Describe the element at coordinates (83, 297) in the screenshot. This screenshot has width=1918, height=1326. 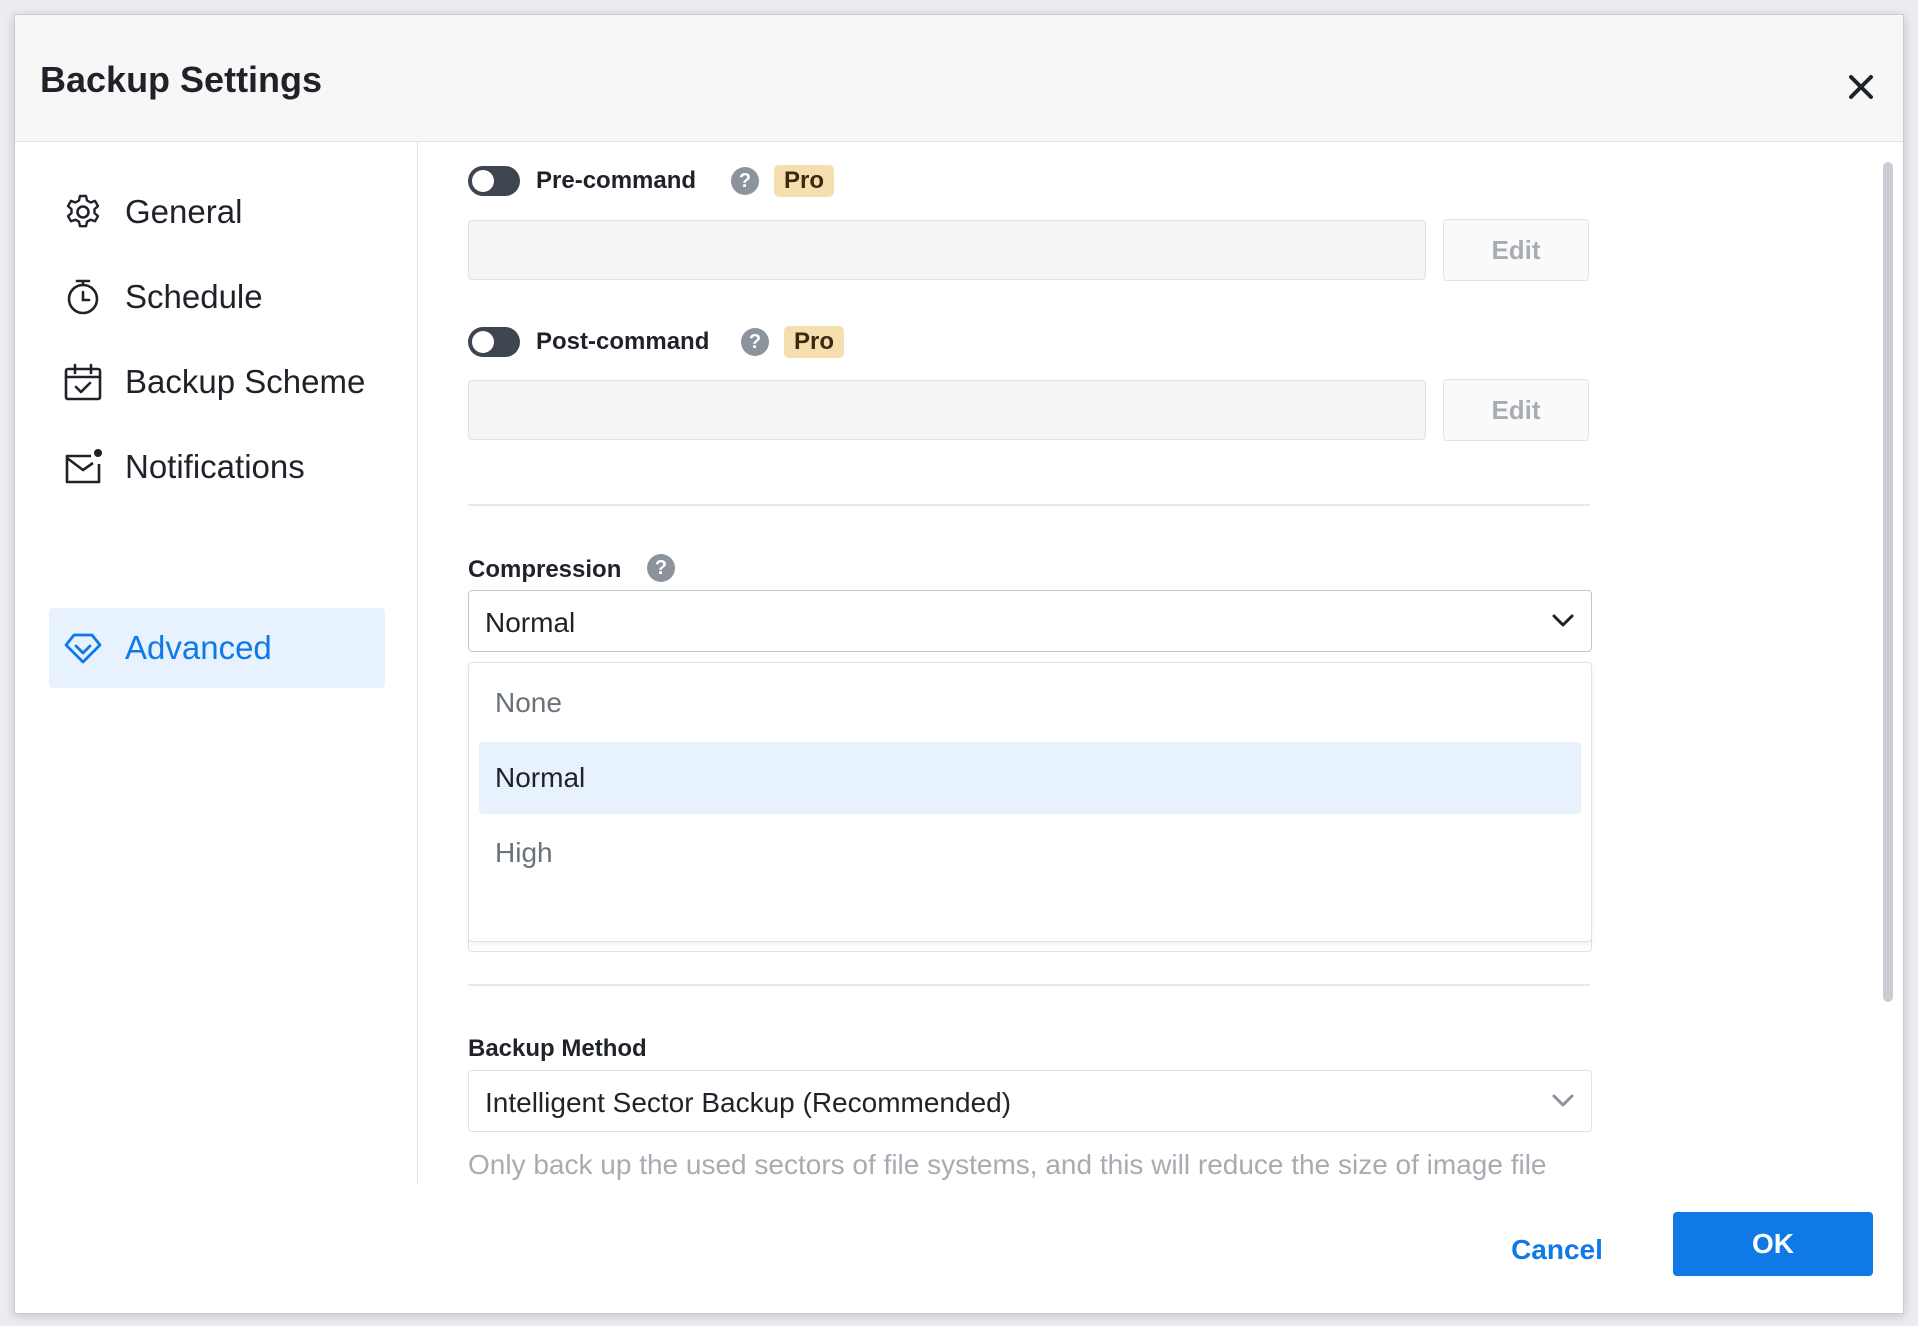
I see `timer-icon` at that location.